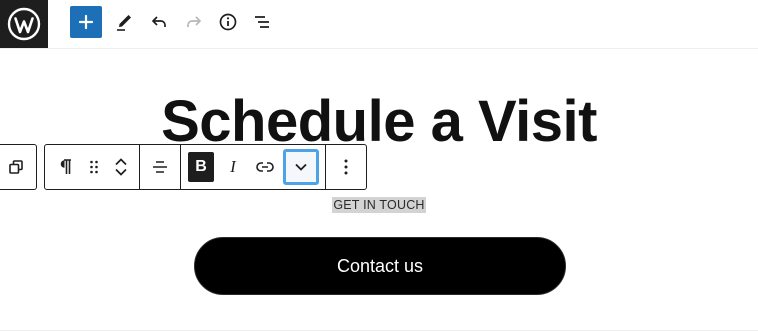 This screenshot has width=758, height=334. What do you see at coordinates (194, 22) in the screenshot?
I see `redo-icon` at bounding box center [194, 22].